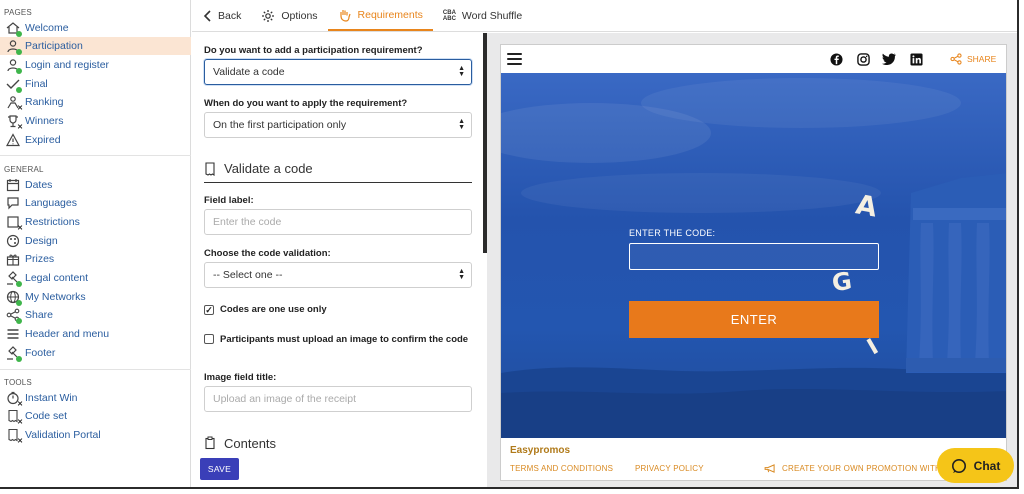  I want to click on back-label: Back, so click(230, 15).